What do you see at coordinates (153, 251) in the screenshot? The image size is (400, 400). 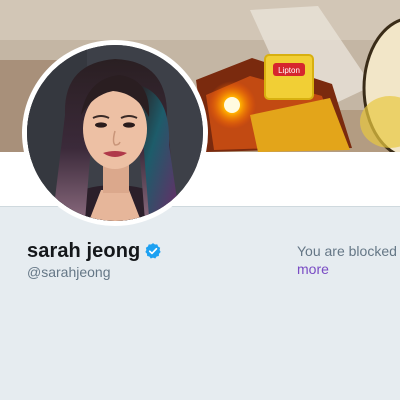 I see `verified-badge-icon` at bounding box center [153, 251].